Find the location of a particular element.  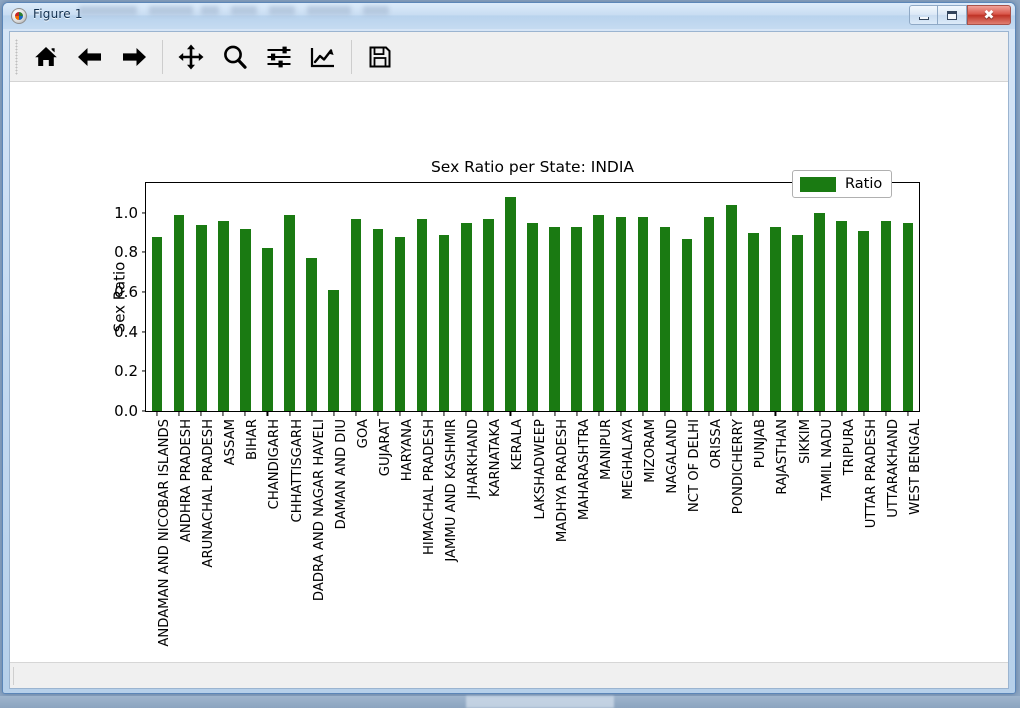

x-tick-label: ORISSA is located at coordinates (717, 444).